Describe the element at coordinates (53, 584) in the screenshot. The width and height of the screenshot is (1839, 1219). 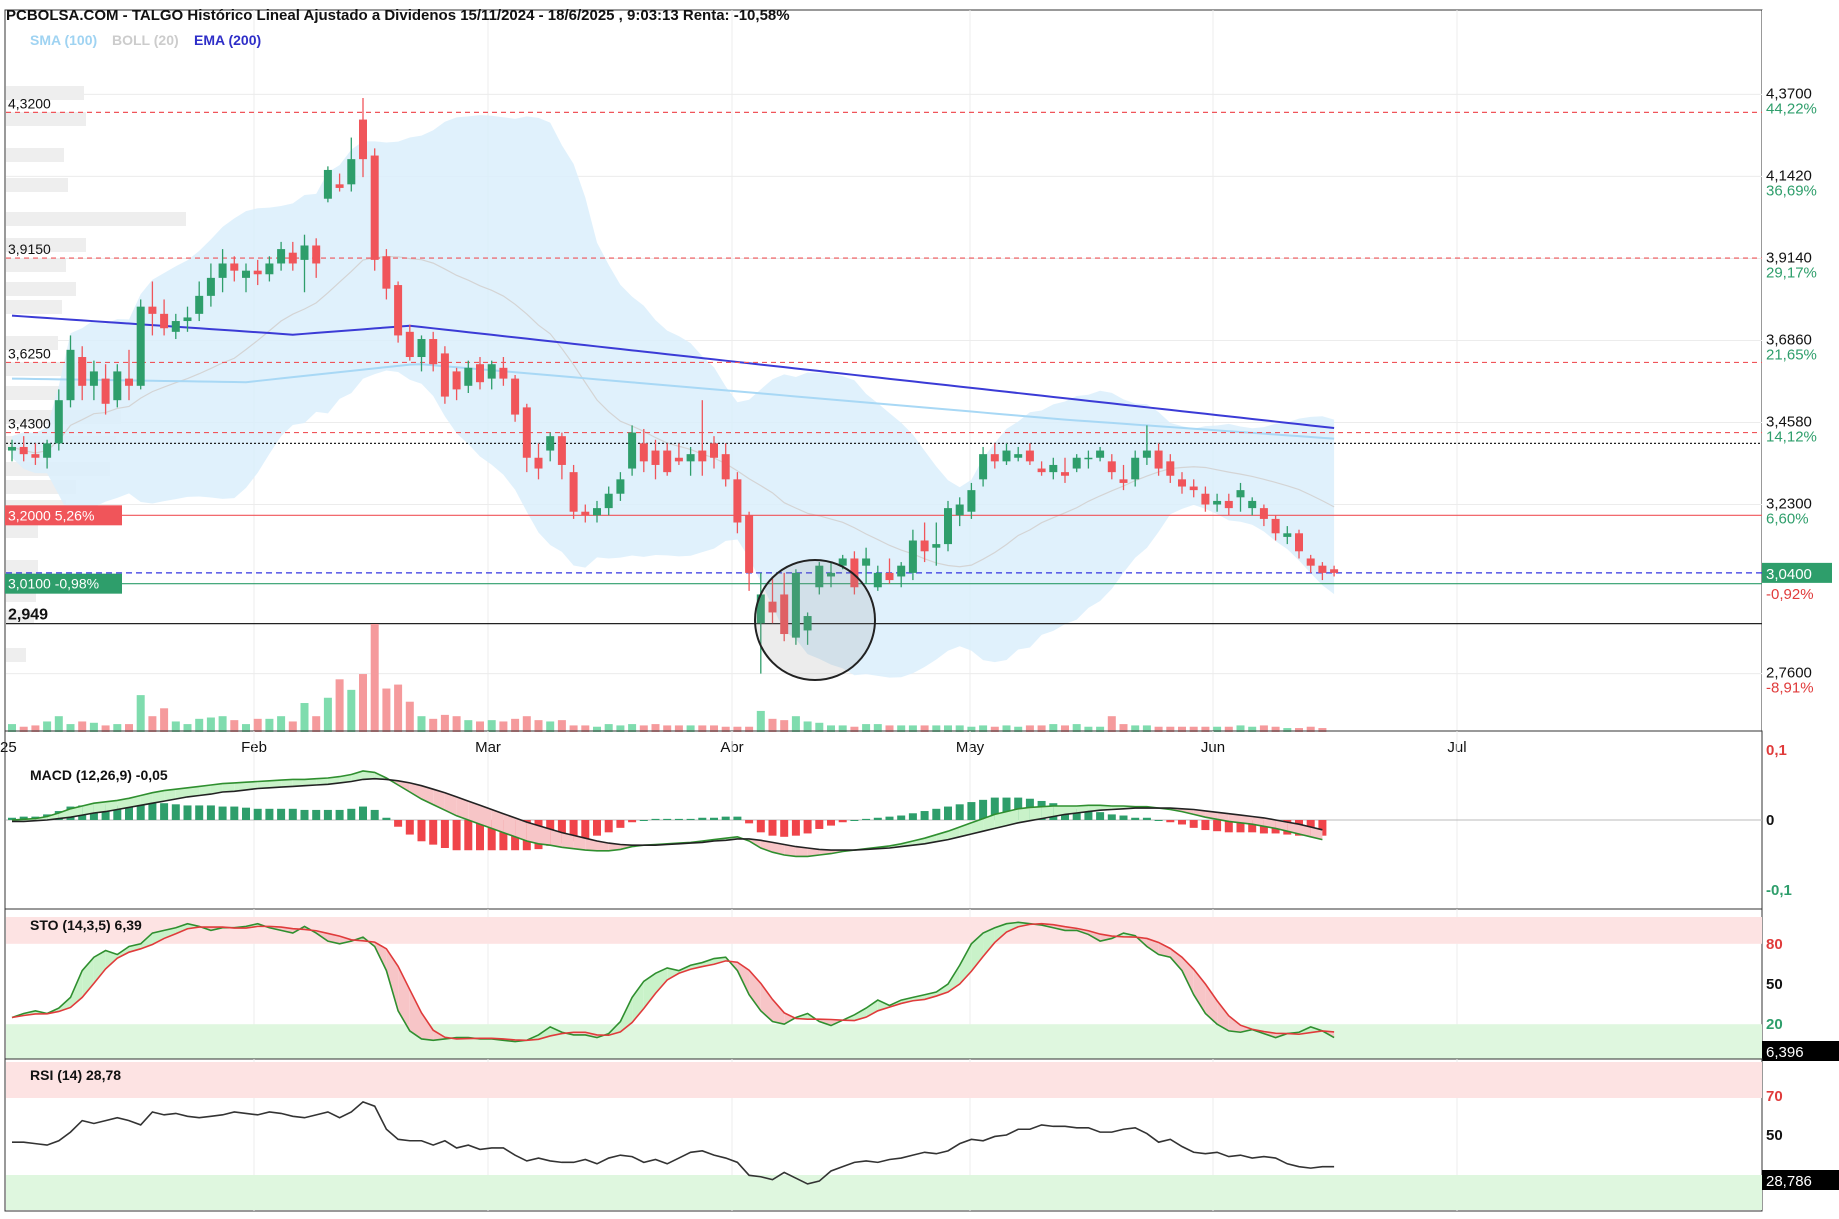
I see `stop-label: 3,0100 -0,98%` at that location.